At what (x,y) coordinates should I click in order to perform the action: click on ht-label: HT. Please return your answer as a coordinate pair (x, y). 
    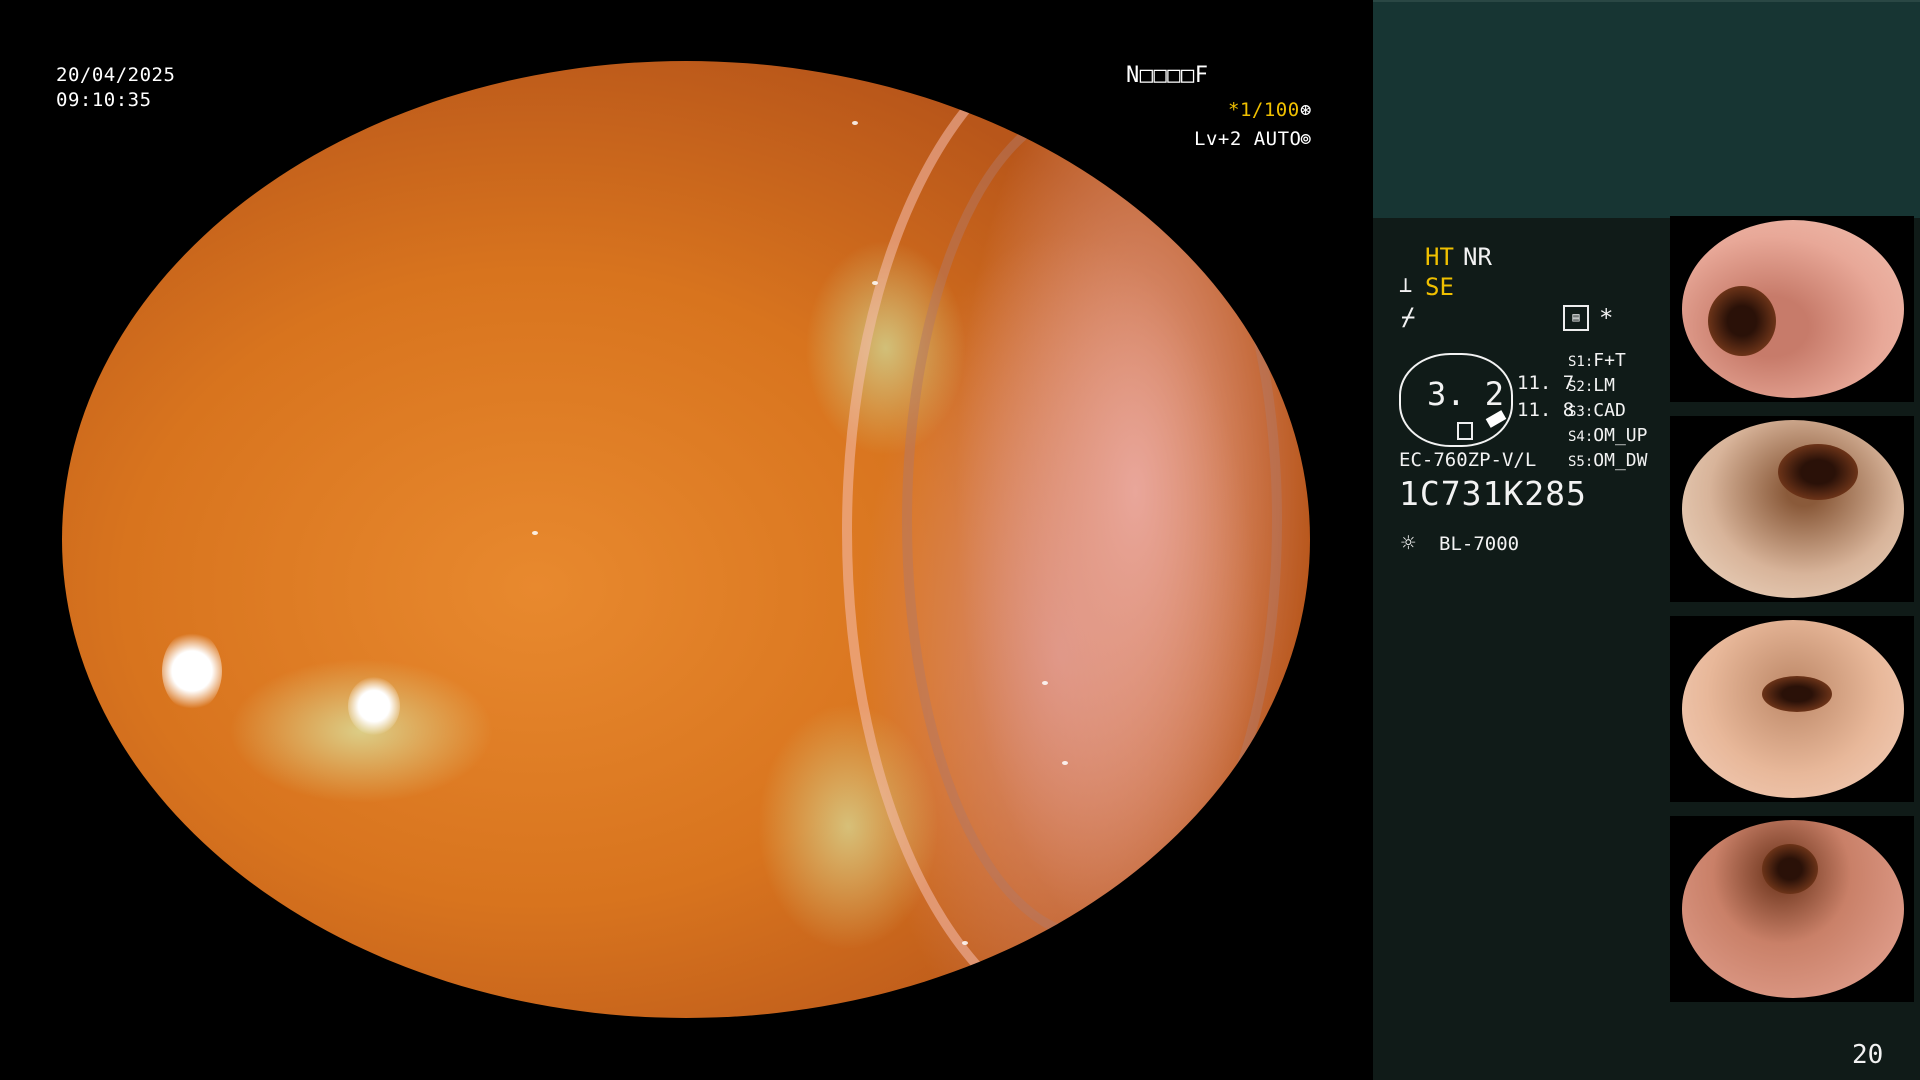
    Looking at the image, I should click on (1439, 257).